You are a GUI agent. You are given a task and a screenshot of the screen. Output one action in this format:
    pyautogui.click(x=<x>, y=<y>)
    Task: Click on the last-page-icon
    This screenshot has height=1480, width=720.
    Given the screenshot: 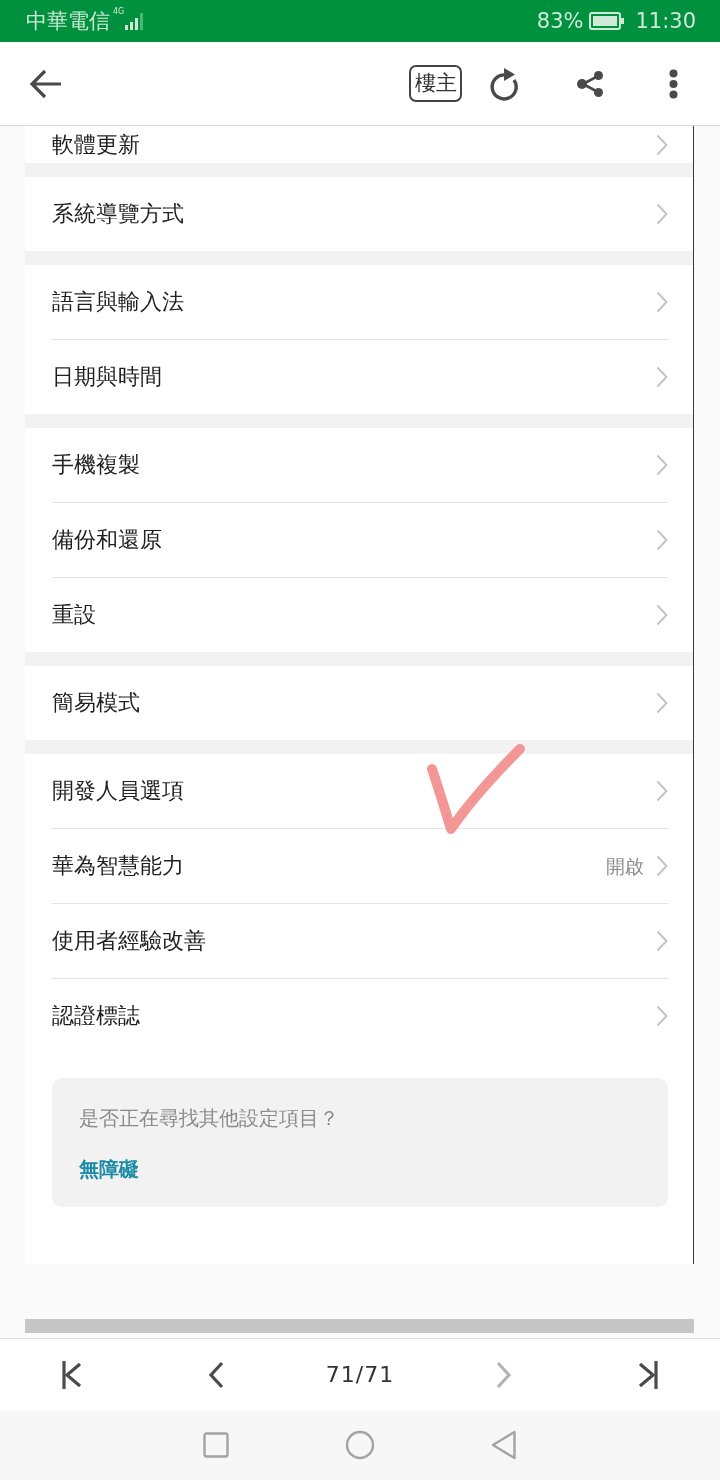 What is the action you would take?
    pyautogui.click(x=648, y=1374)
    